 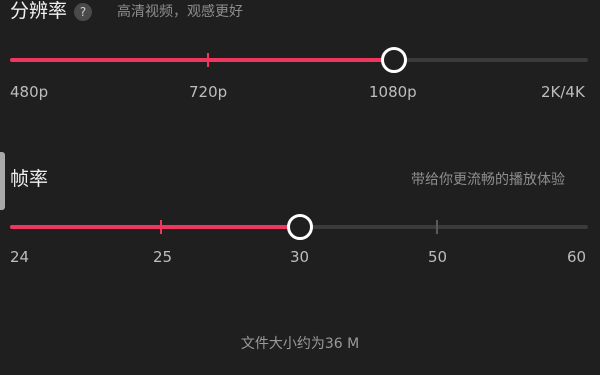 What do you see at coordinates (299, 257) in the screenshot?
I see `framerate-label-30: 30` at bounding box center [299, 257].